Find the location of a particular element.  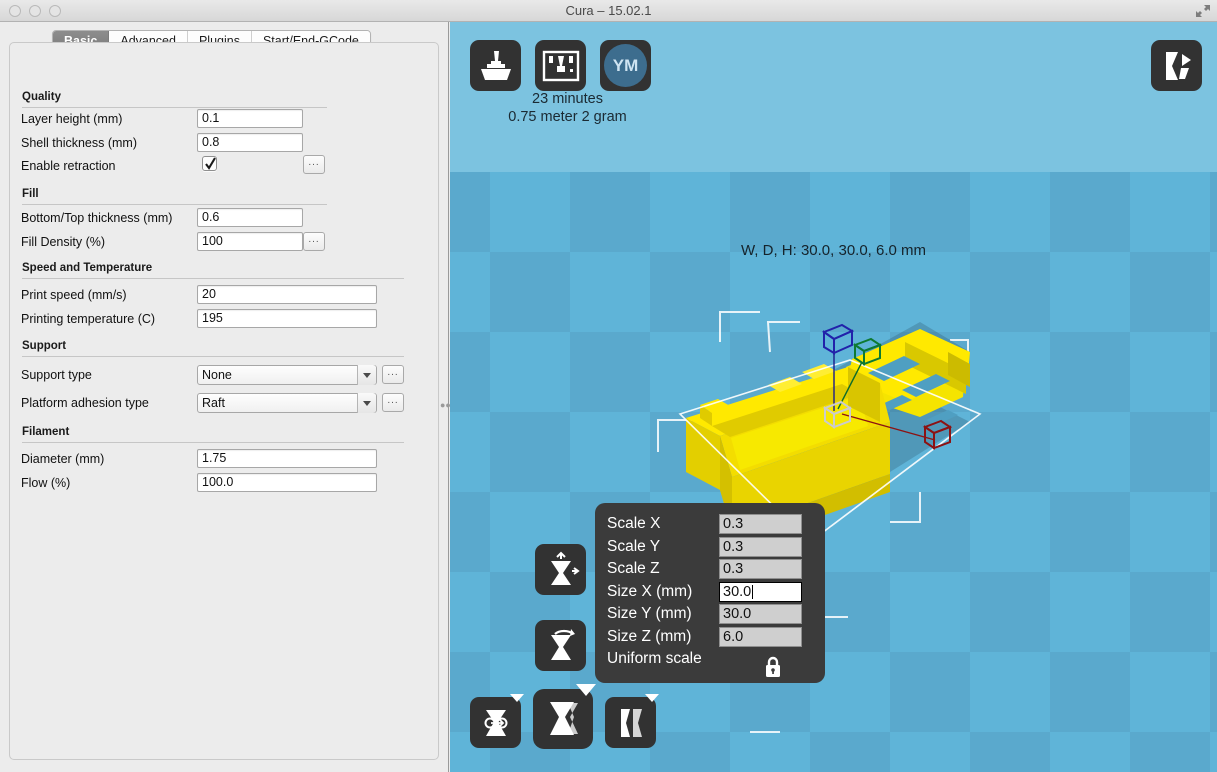

input-shell-thickness: 0.8 is located at coordinates (250, 142).